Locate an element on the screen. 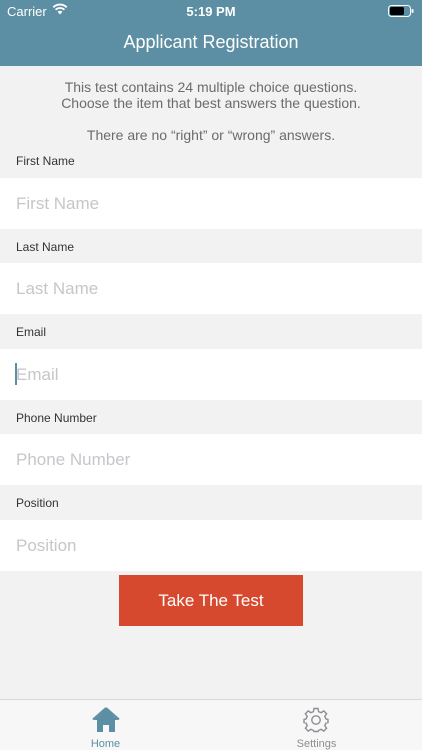 The width and height of the screenshot is (422, 750). tab-settings: Settings is located at coordinates (316, 725).